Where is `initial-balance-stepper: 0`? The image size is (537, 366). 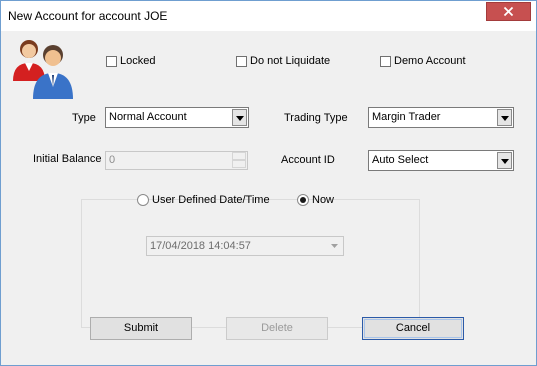 initial-balance-stepper: 0 is located at coordinates (176, 160).